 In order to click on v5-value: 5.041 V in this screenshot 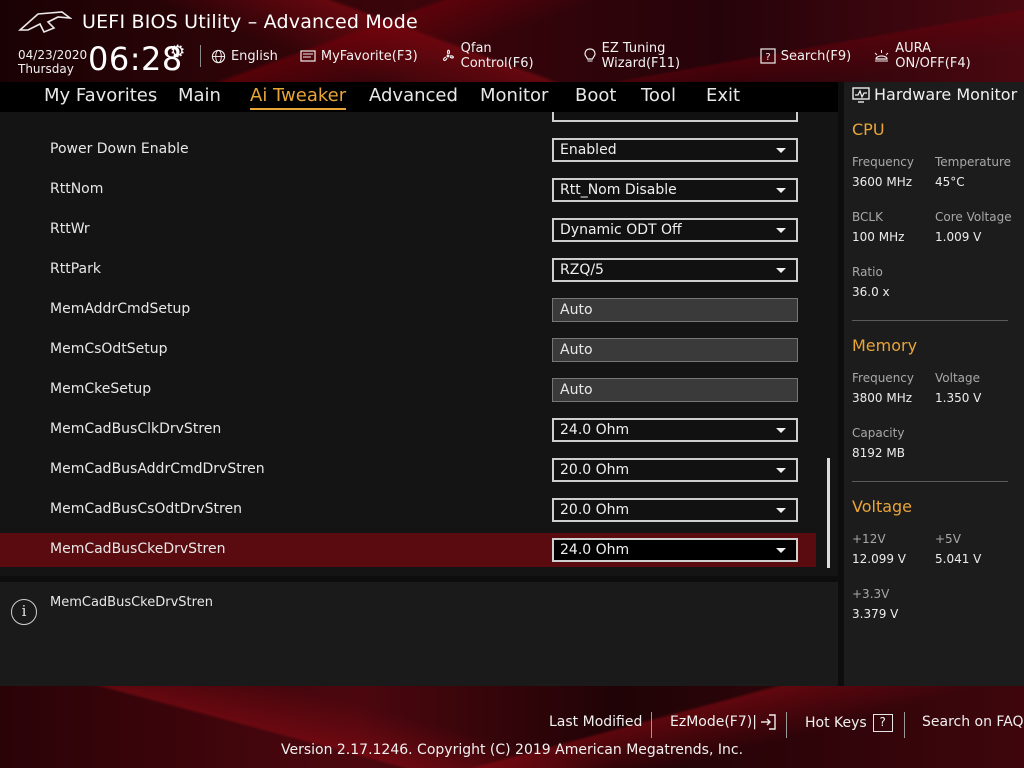, I will do `click(958, 559)`.